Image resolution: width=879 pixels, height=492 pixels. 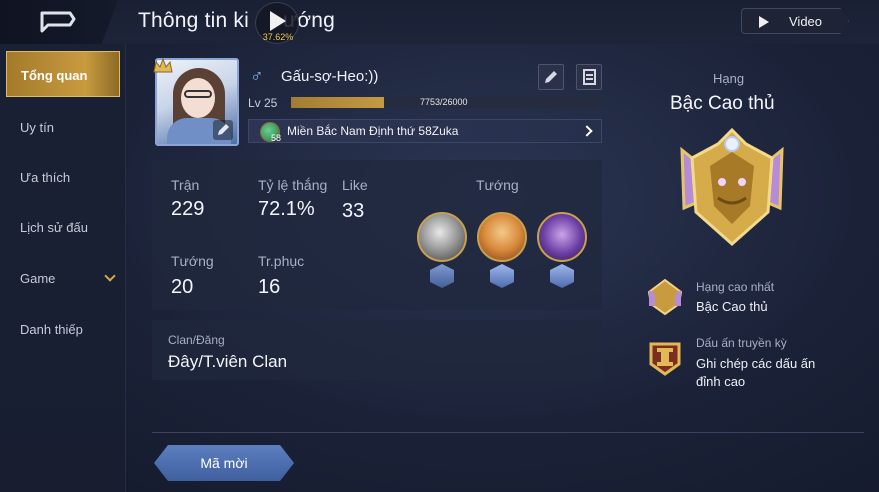 What do you see at coordinates (735, 287) in the screenshot?
I see `highest-rank-label: Hạng cao nhất` at bounding box center [735, 287].